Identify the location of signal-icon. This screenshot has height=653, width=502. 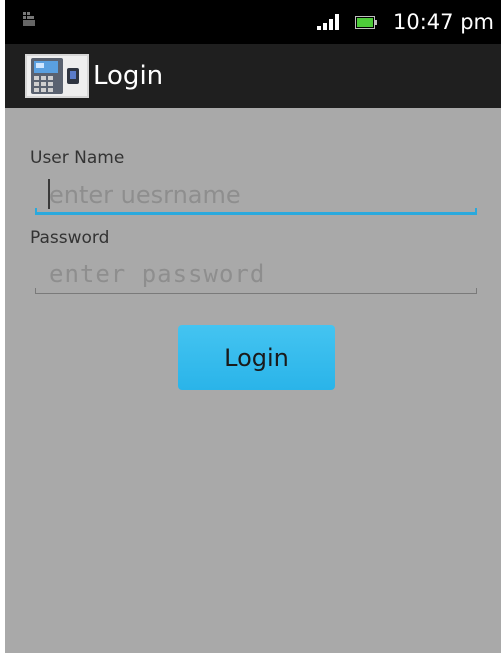
(328, 22).